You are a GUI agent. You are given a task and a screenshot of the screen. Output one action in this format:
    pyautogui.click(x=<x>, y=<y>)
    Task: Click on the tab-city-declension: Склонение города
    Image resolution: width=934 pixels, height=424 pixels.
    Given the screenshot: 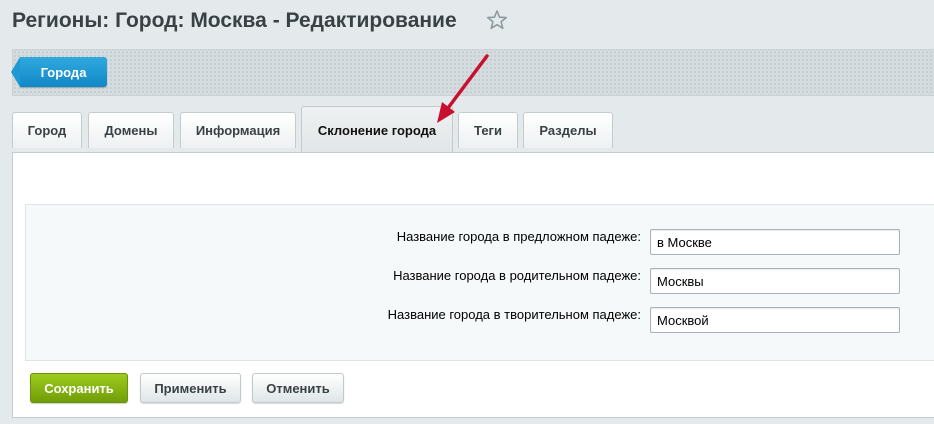 What is the action you would take?
    pyautogui.click(x=377, y=129)
    